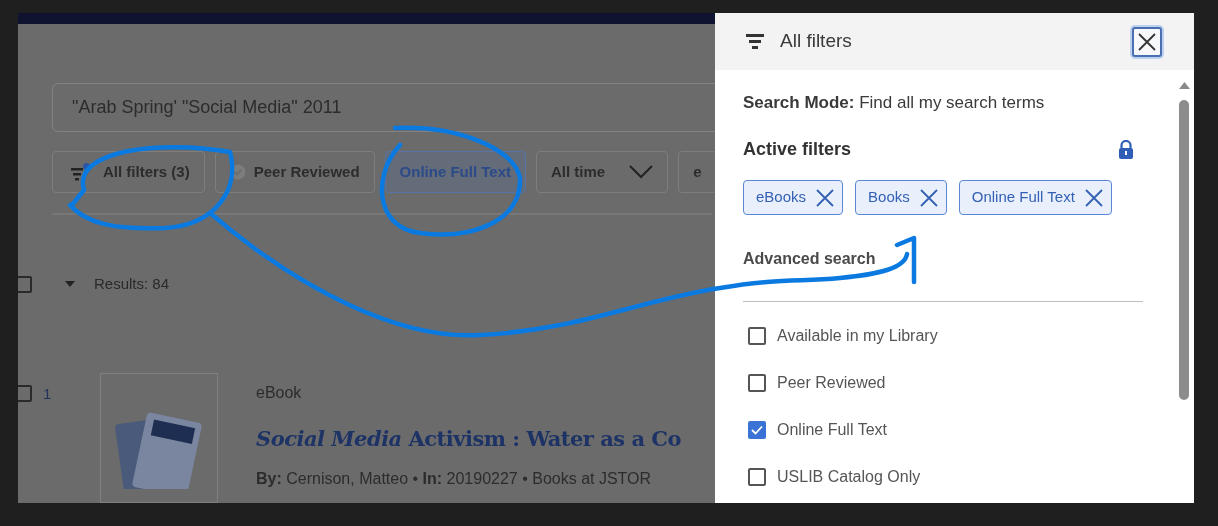 The height and width of the screenshot is (526, 1218). Describe the element at coordinates (797, 149) in the screenshot. I see `section-heading: Active filters` at that location.